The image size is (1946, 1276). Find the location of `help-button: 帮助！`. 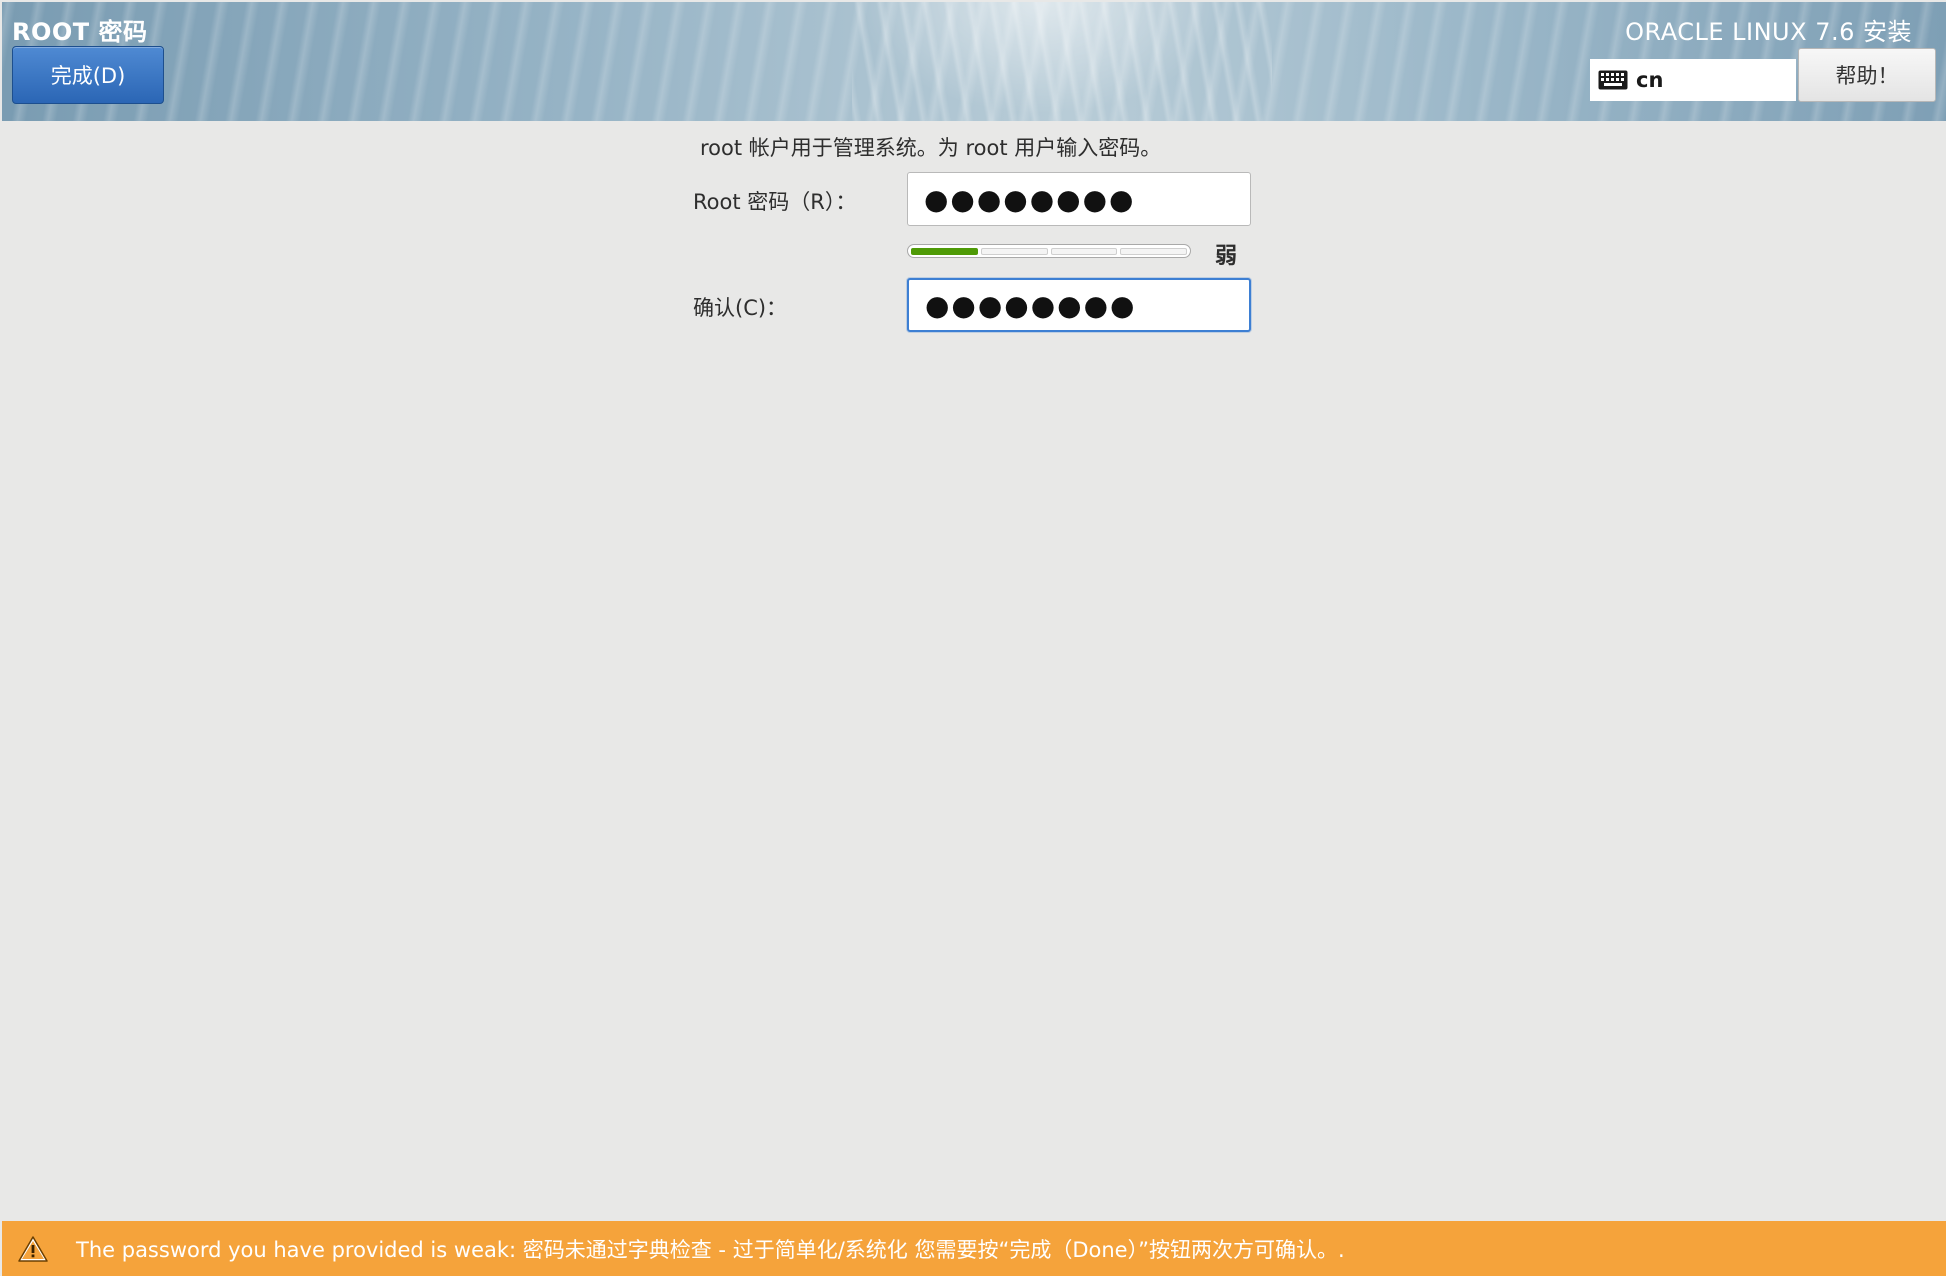

help-button: 帮助！ is located at coordinates (1867, 75).